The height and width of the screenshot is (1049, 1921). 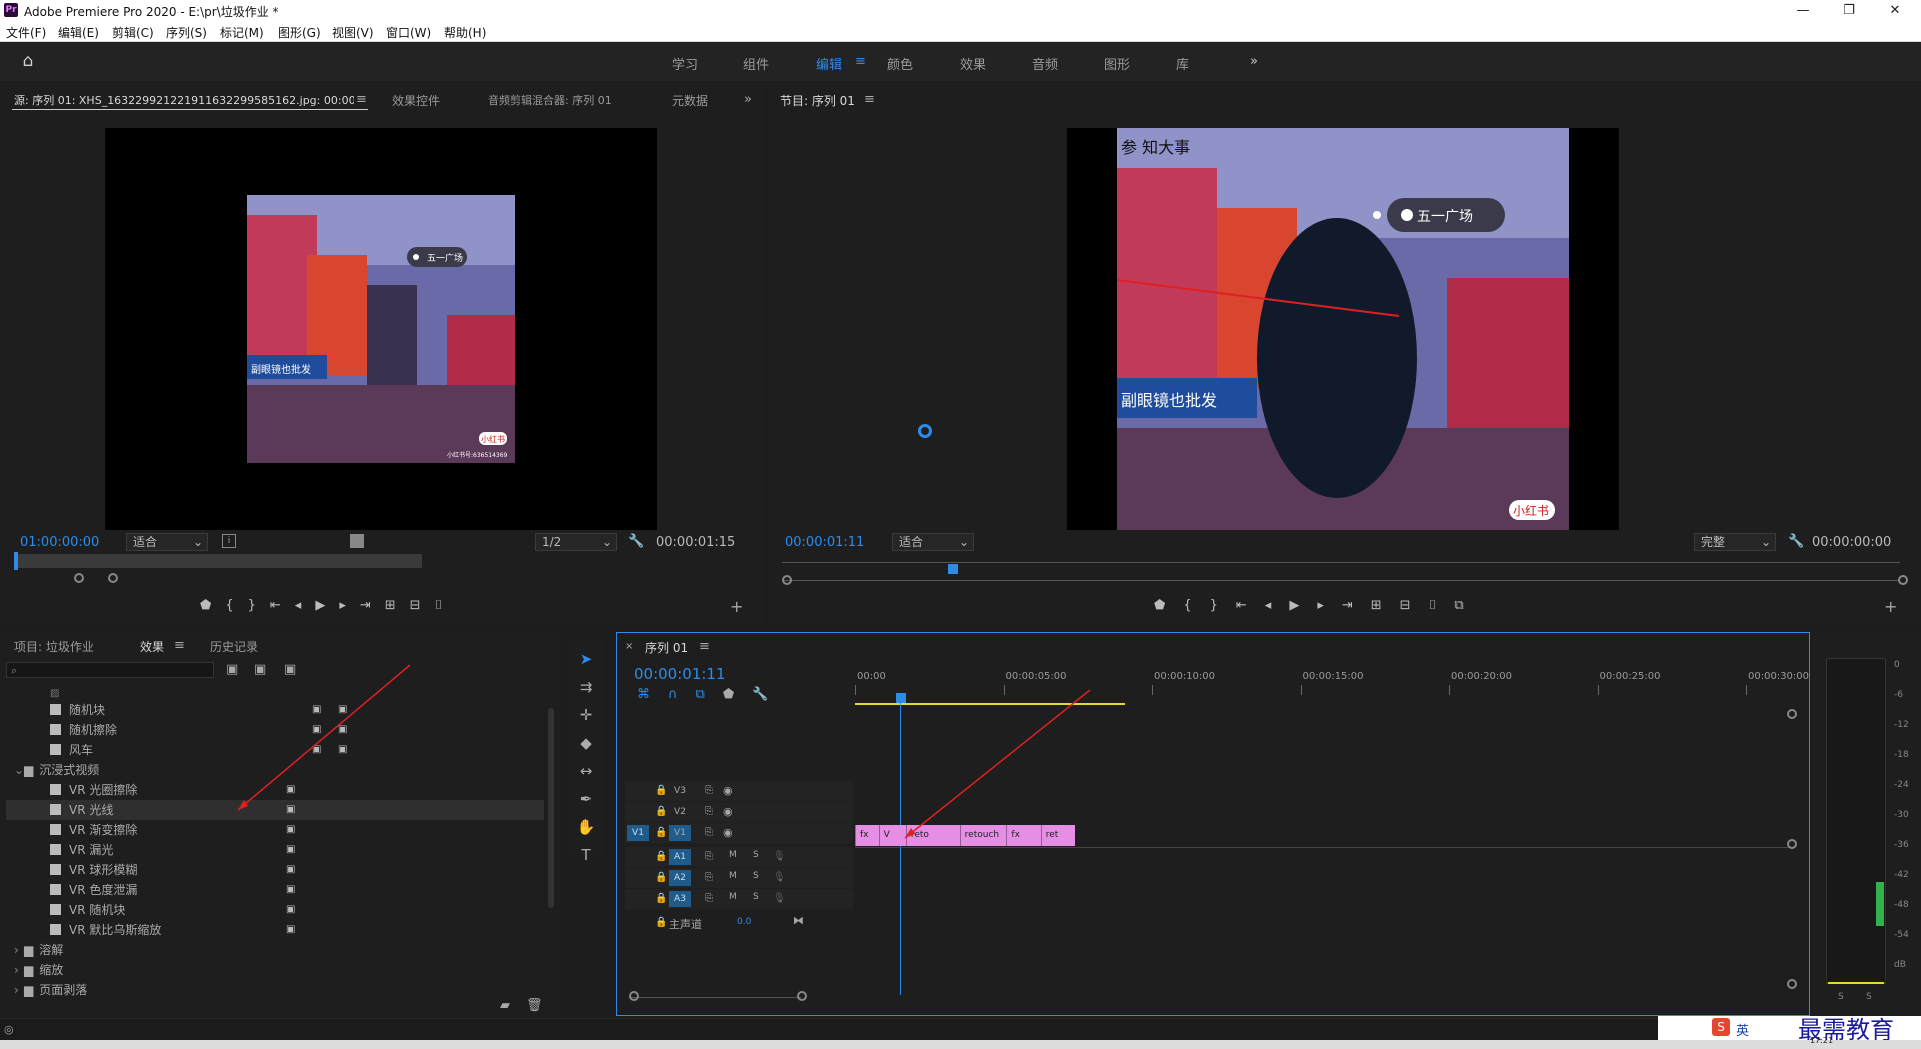 What do you see at coordinates (728, 833) in the screenshot?
I see `eye-icon: ◉` at bounding box center [728, 833].